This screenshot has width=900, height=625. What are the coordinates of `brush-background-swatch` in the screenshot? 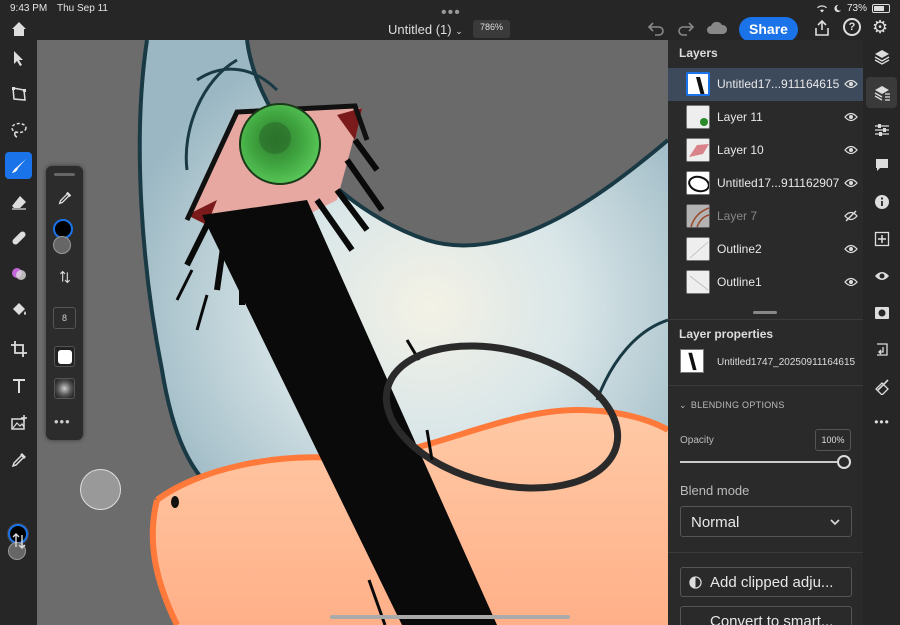 It's located at (62, 245).